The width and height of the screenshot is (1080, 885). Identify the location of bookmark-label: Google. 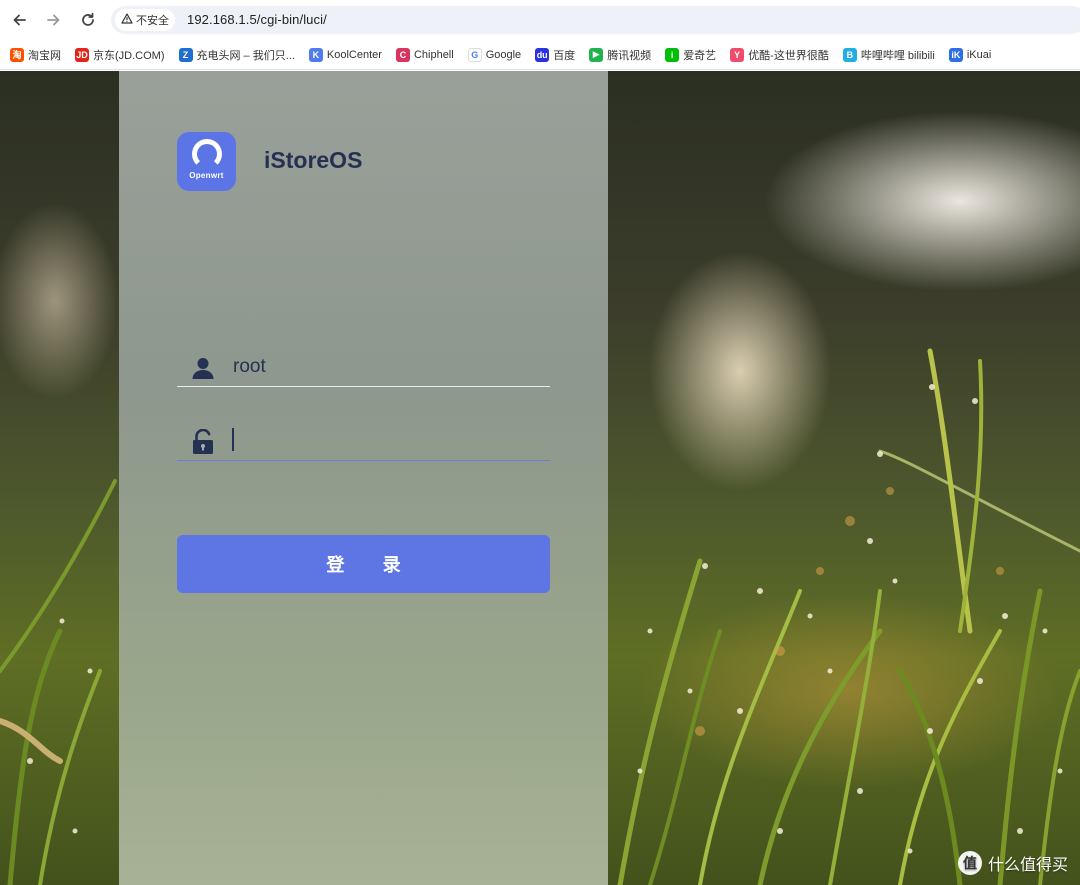
(503, 54).